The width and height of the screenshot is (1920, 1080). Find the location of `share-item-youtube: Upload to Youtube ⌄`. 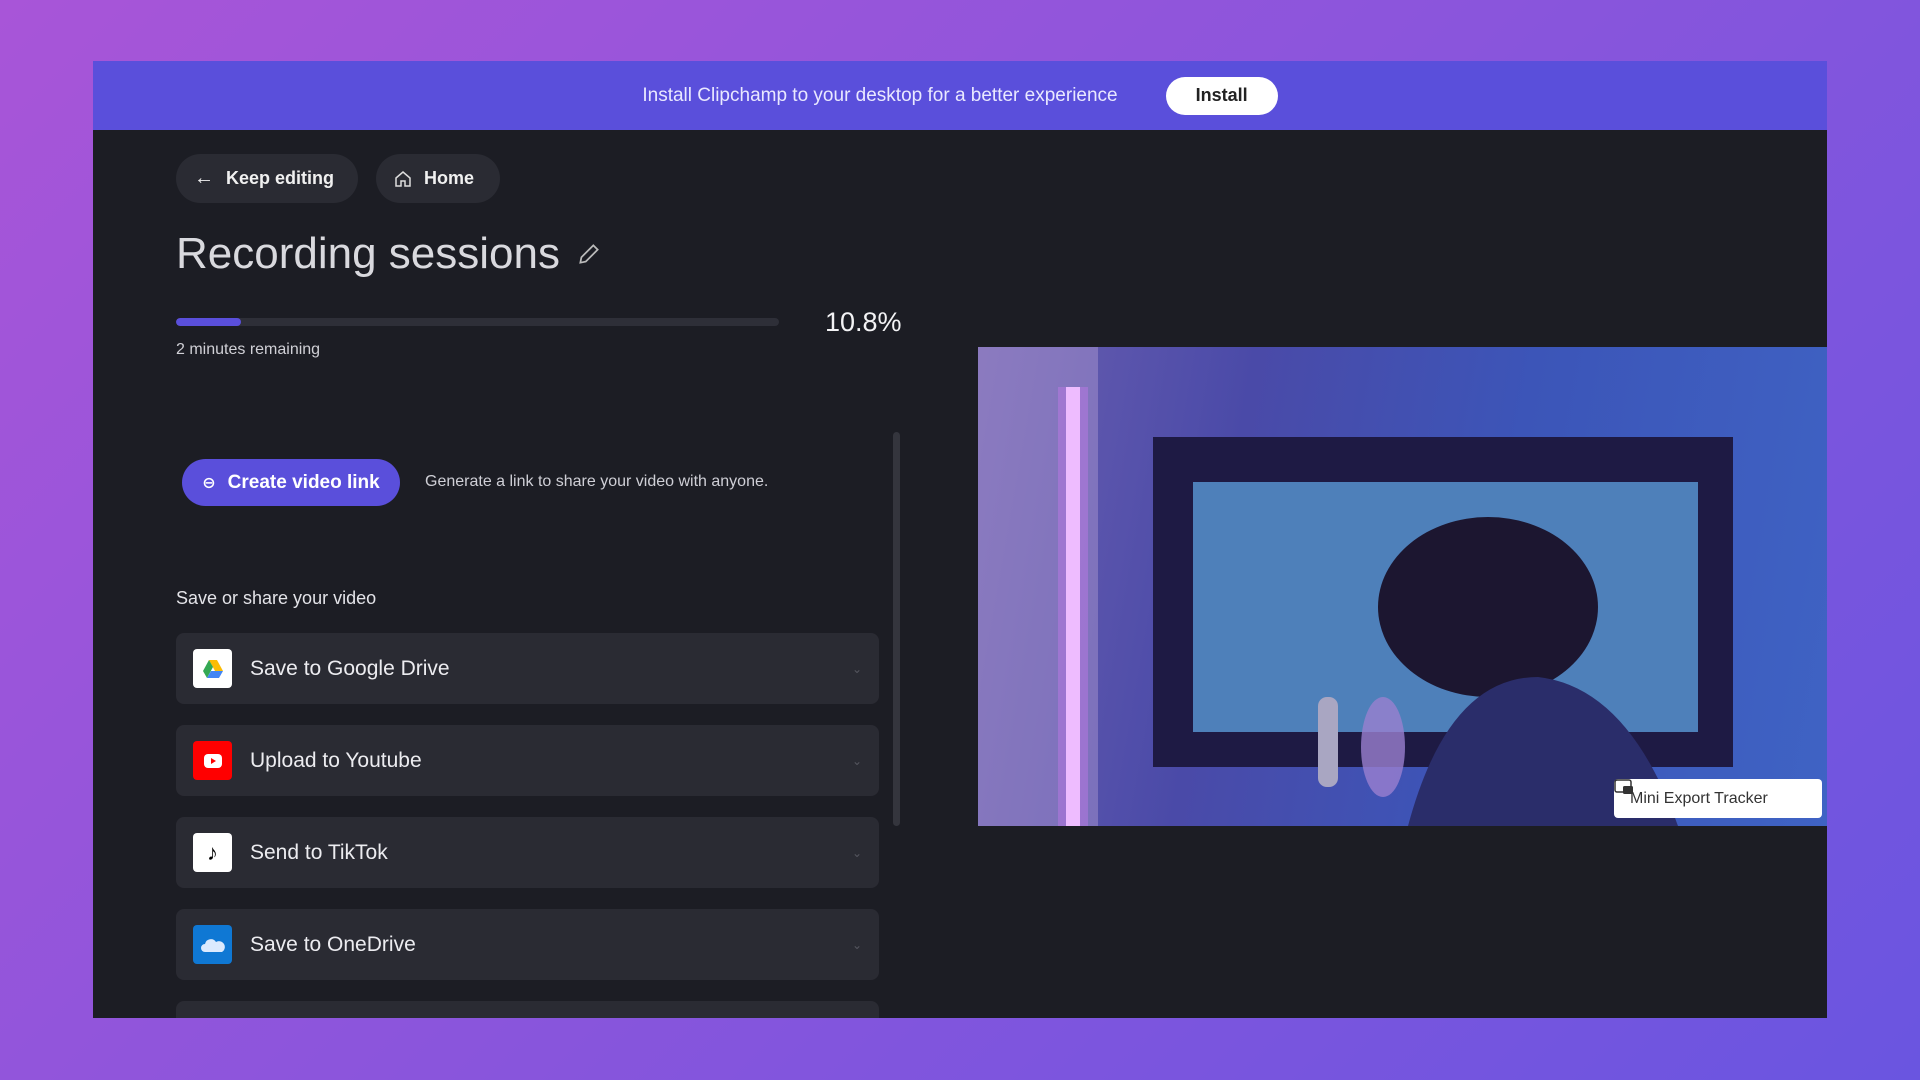

share-item-youtube: Upload to Youtube ⌄ is located at coordinates (527, 760).